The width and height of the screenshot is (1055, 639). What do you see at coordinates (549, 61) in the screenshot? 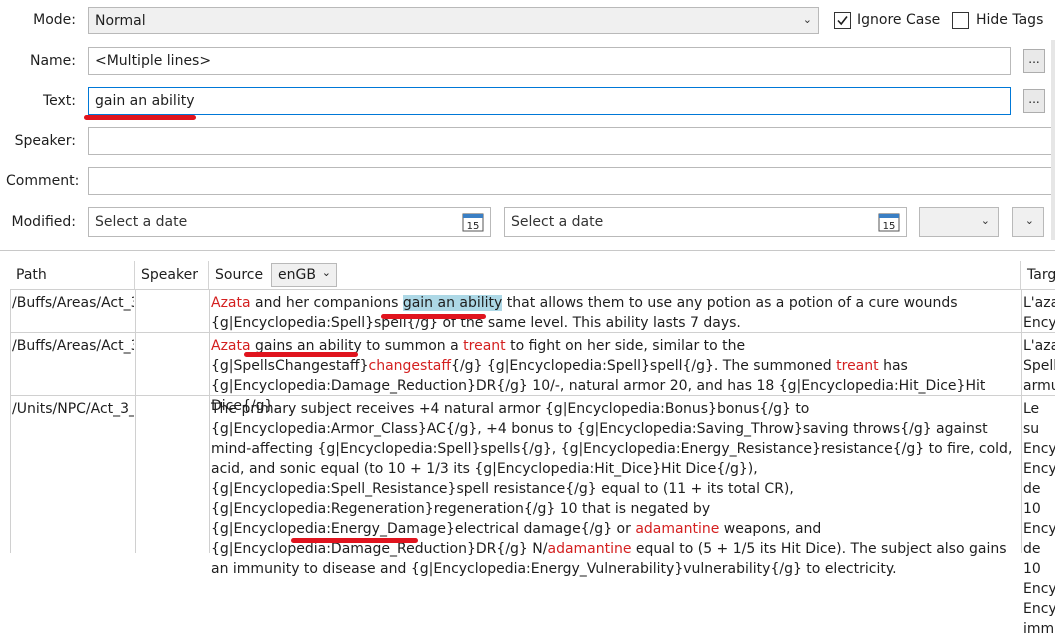
I see `name-field: <Multiple lines>` at bounding box center [549, 61].